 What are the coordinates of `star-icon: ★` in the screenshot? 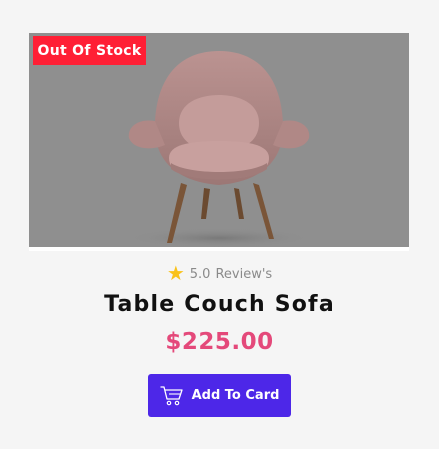 It's located at (175, 273).